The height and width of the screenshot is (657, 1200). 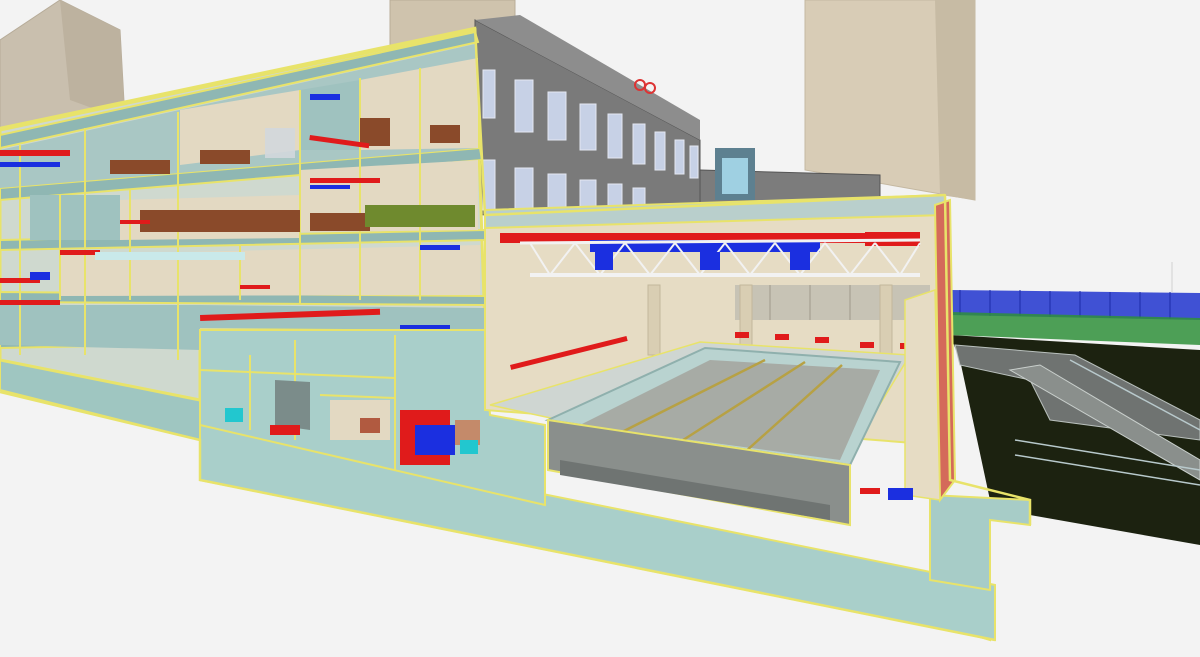 I want to click on cyan-duct-long, so click(x=170, y=256).